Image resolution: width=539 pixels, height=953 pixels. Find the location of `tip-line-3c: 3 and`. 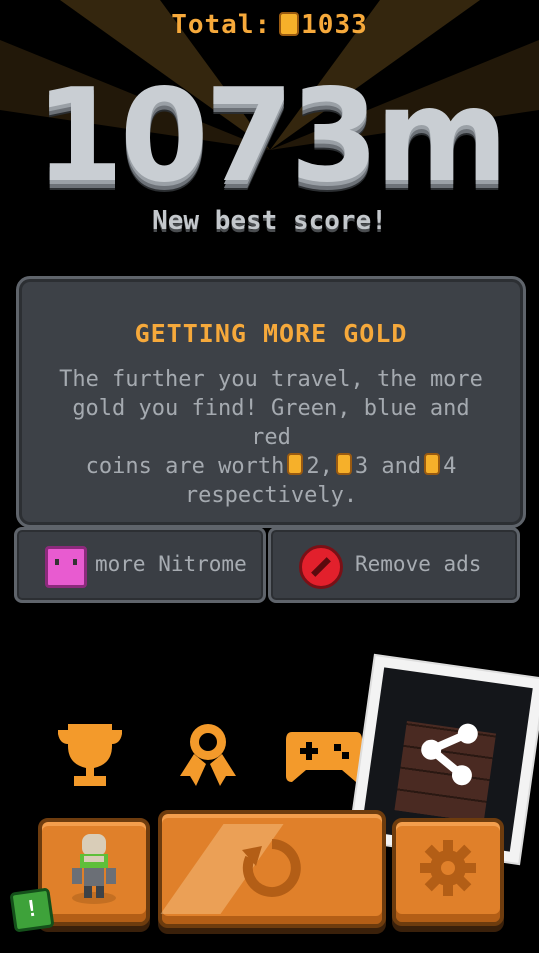

tip-line-3c: 3 and is located at coordinates (388, 466).